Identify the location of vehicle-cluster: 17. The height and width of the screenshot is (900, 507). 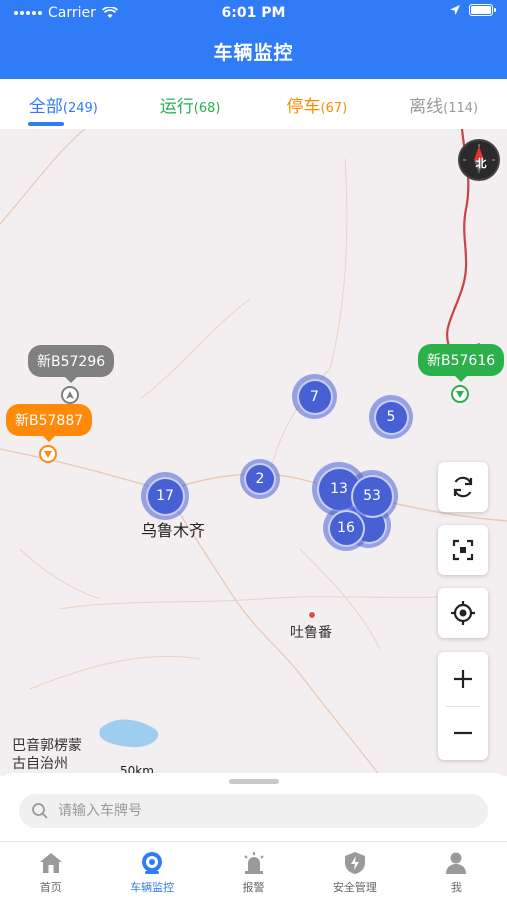
(165, 496).